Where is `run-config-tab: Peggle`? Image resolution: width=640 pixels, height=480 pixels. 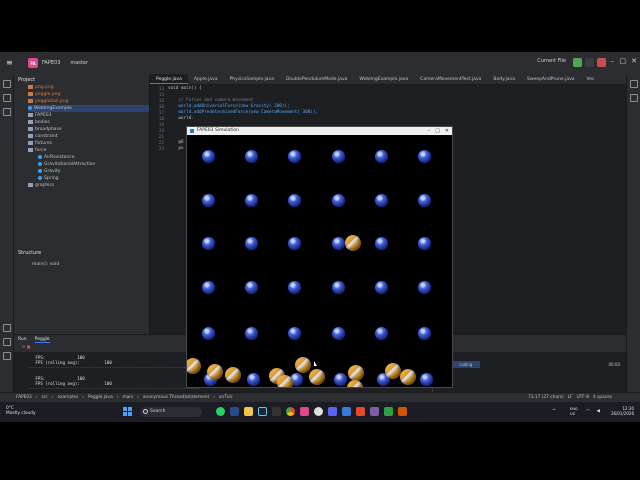
run-config-tab: Peggle is located at coordinates (42, 340).